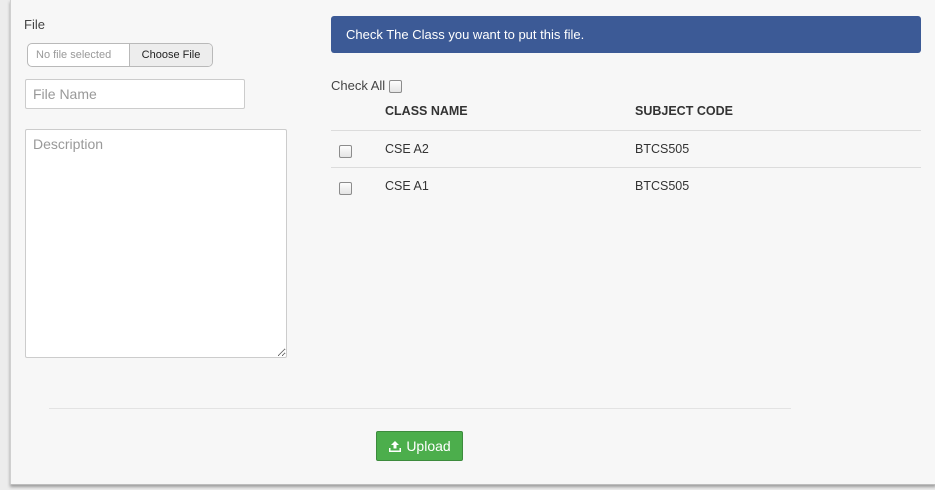  What do you see at coordinates (34, 24) in the screenshot?
I see `file-label: File` at bounding box center [34, 24].